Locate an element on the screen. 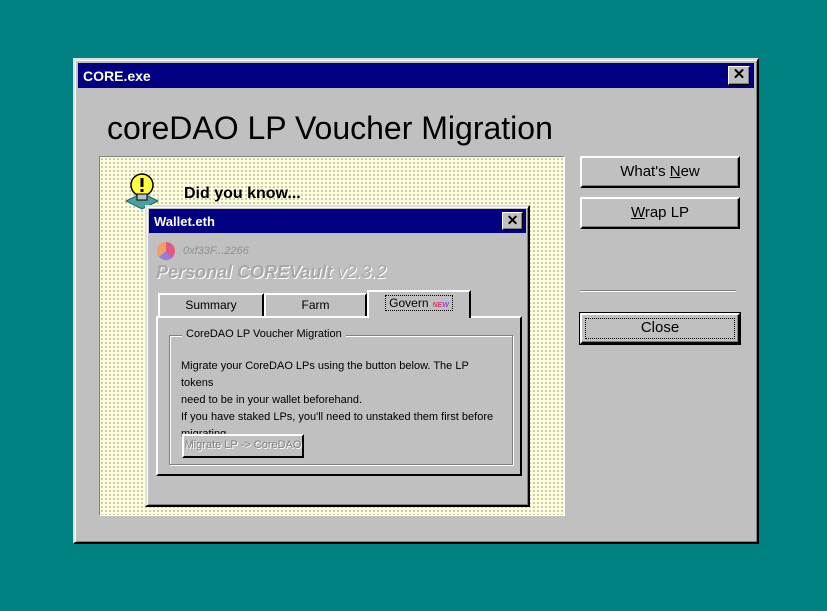 The image size is (827, 611). page-title: coreDAO LP Voucher Migration is located at coordinates (330, 128).